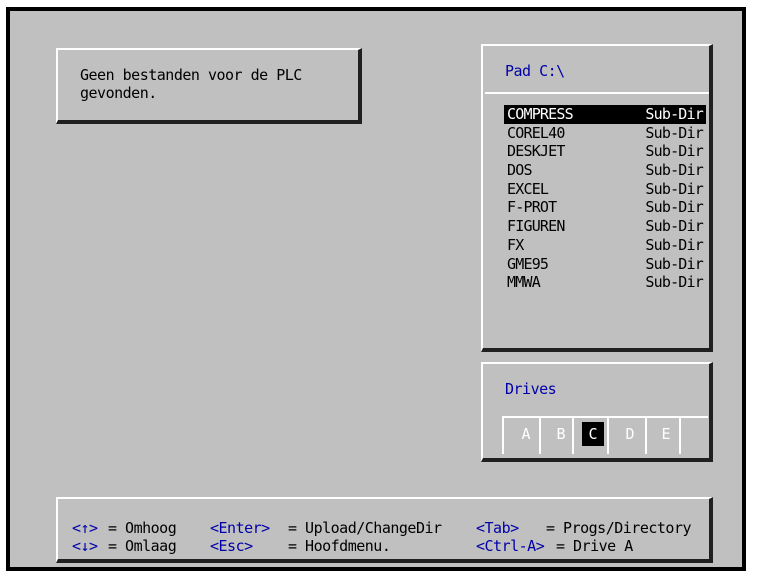 The image size is (758, 577). I want to click on directory-row: DOS Sub-Dir, so click(605, 170).